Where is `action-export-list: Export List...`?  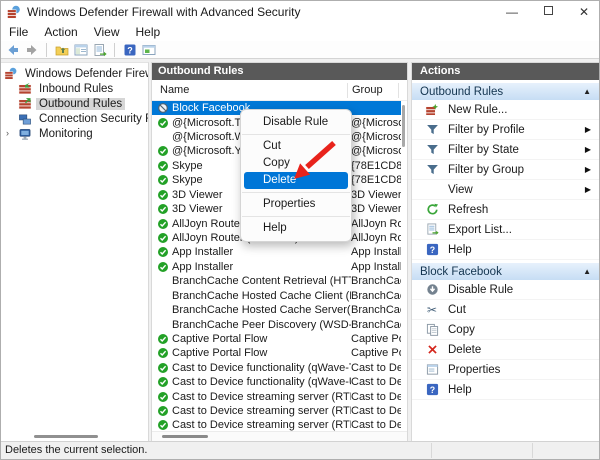
action-export-list: Export List... is located at coordinates (505, 230).